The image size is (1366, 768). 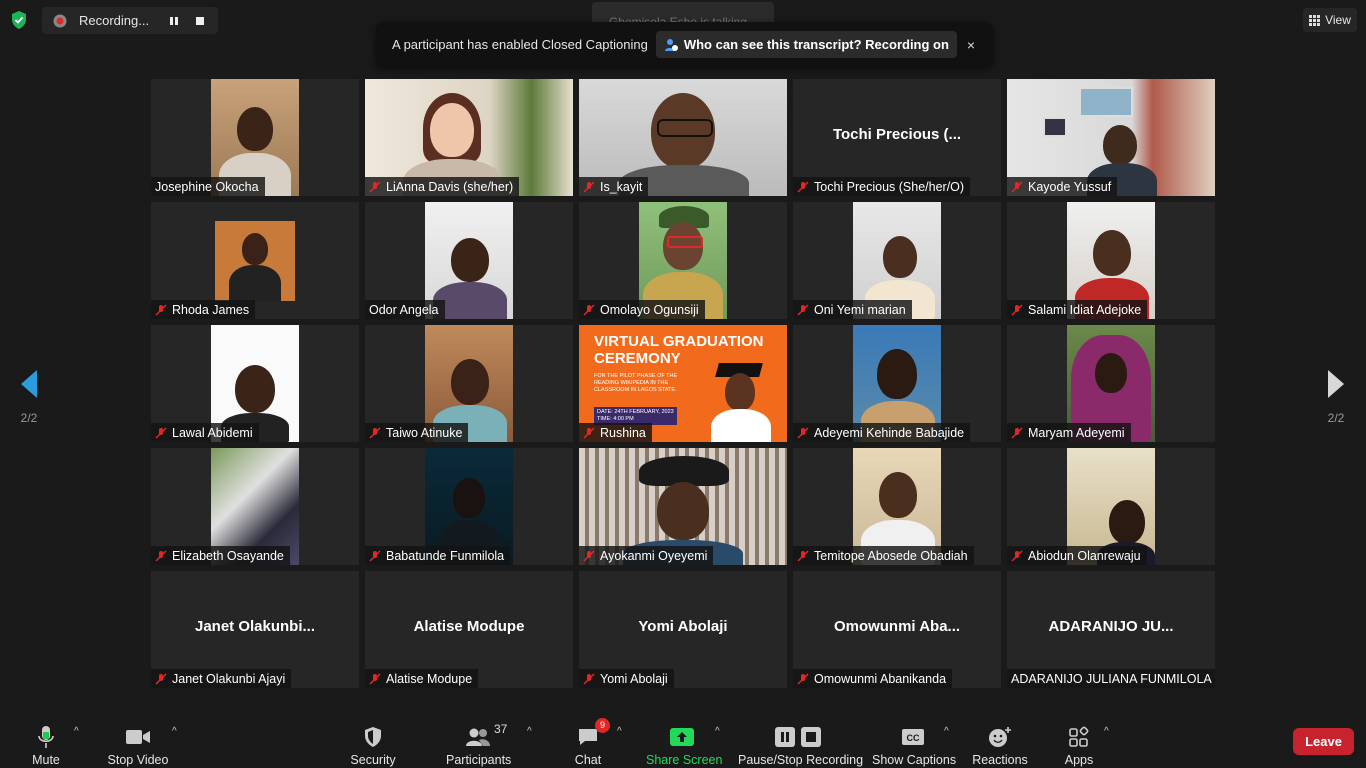 I want to click on participant-display-name: Alatise Modupe, so click(x=469, y=626).